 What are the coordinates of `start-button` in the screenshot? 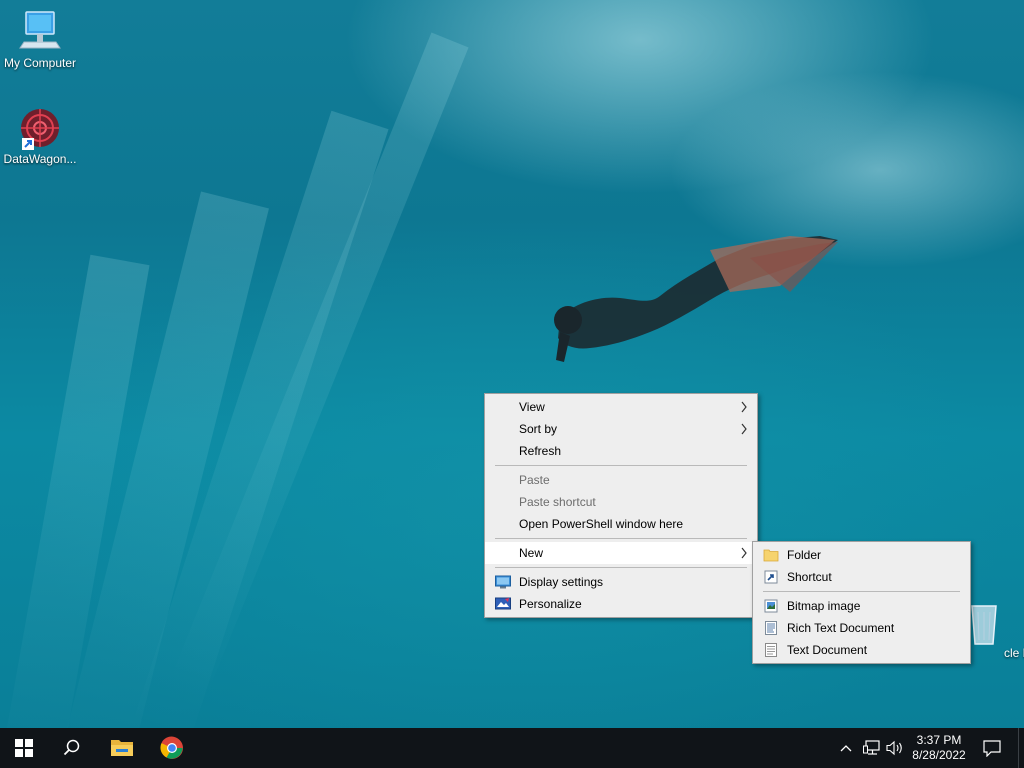 It's located at (24, 748).